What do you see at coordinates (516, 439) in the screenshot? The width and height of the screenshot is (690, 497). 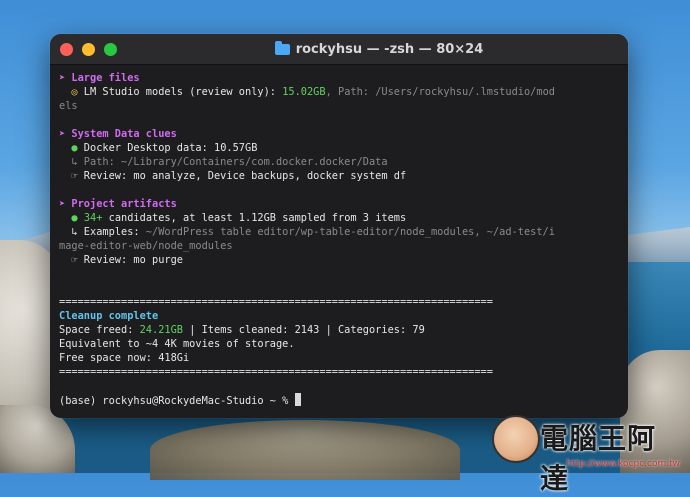 I see `watermark-mascot-icon` at bounding box center [516, 439].